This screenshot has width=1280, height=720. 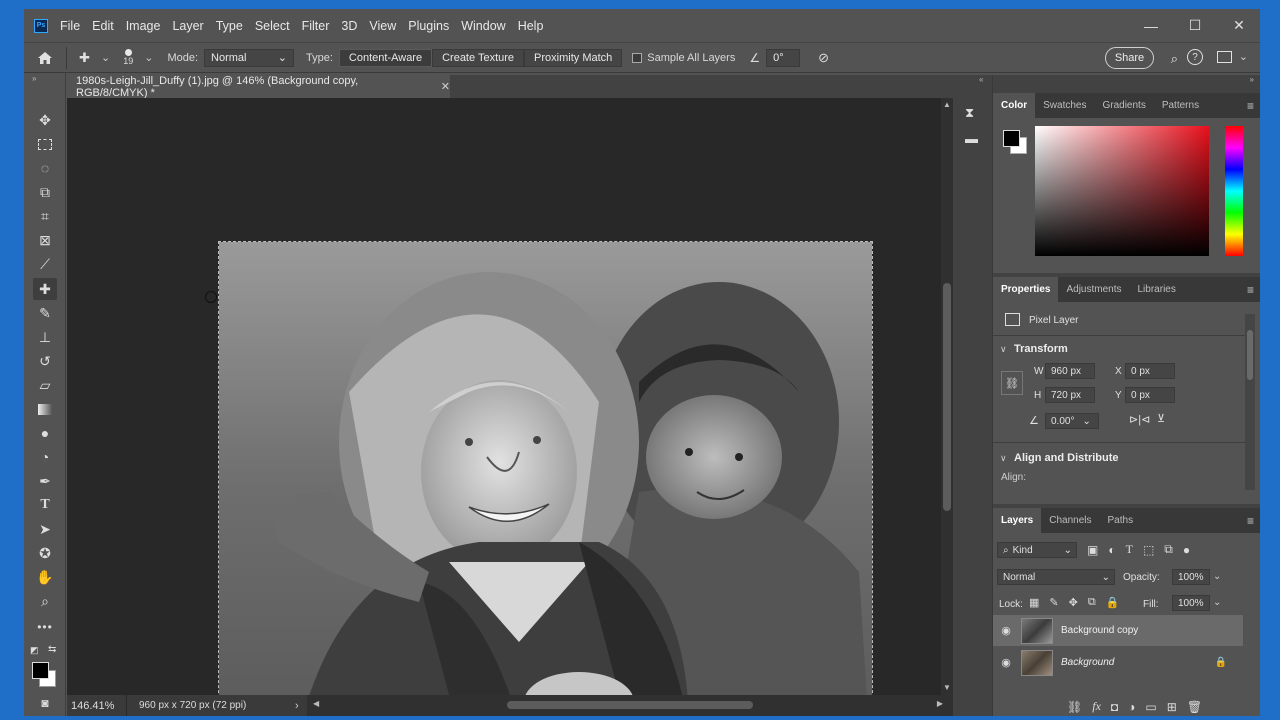 What do you see at coordinates (573, 57) in the screenshot?
I see `proximity-match-button: Proximity Match` at bounding box center [573, 57].